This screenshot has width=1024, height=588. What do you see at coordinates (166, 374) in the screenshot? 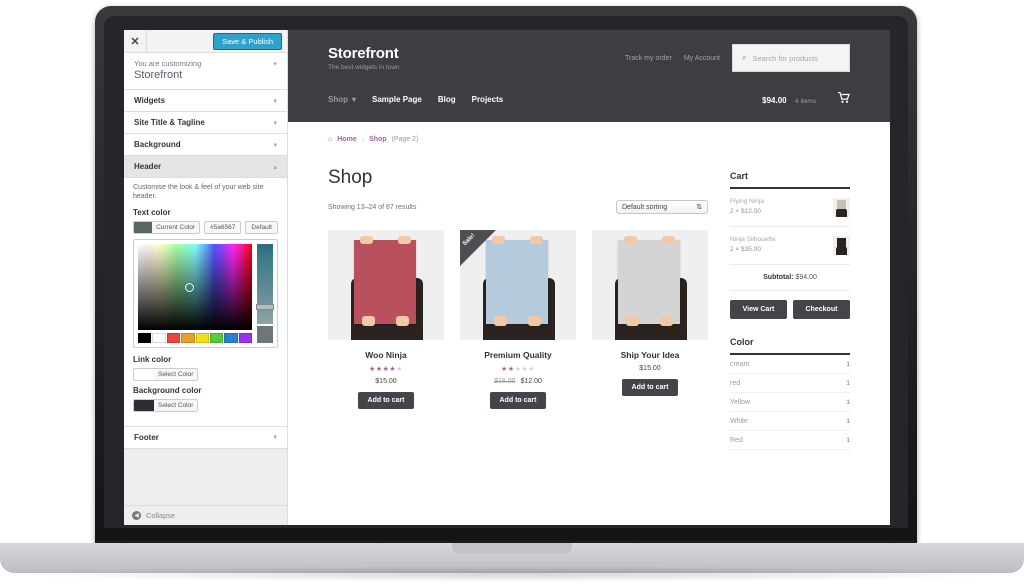
I see `link-color-select-button: Select Color` at bounding box center [166, 374].